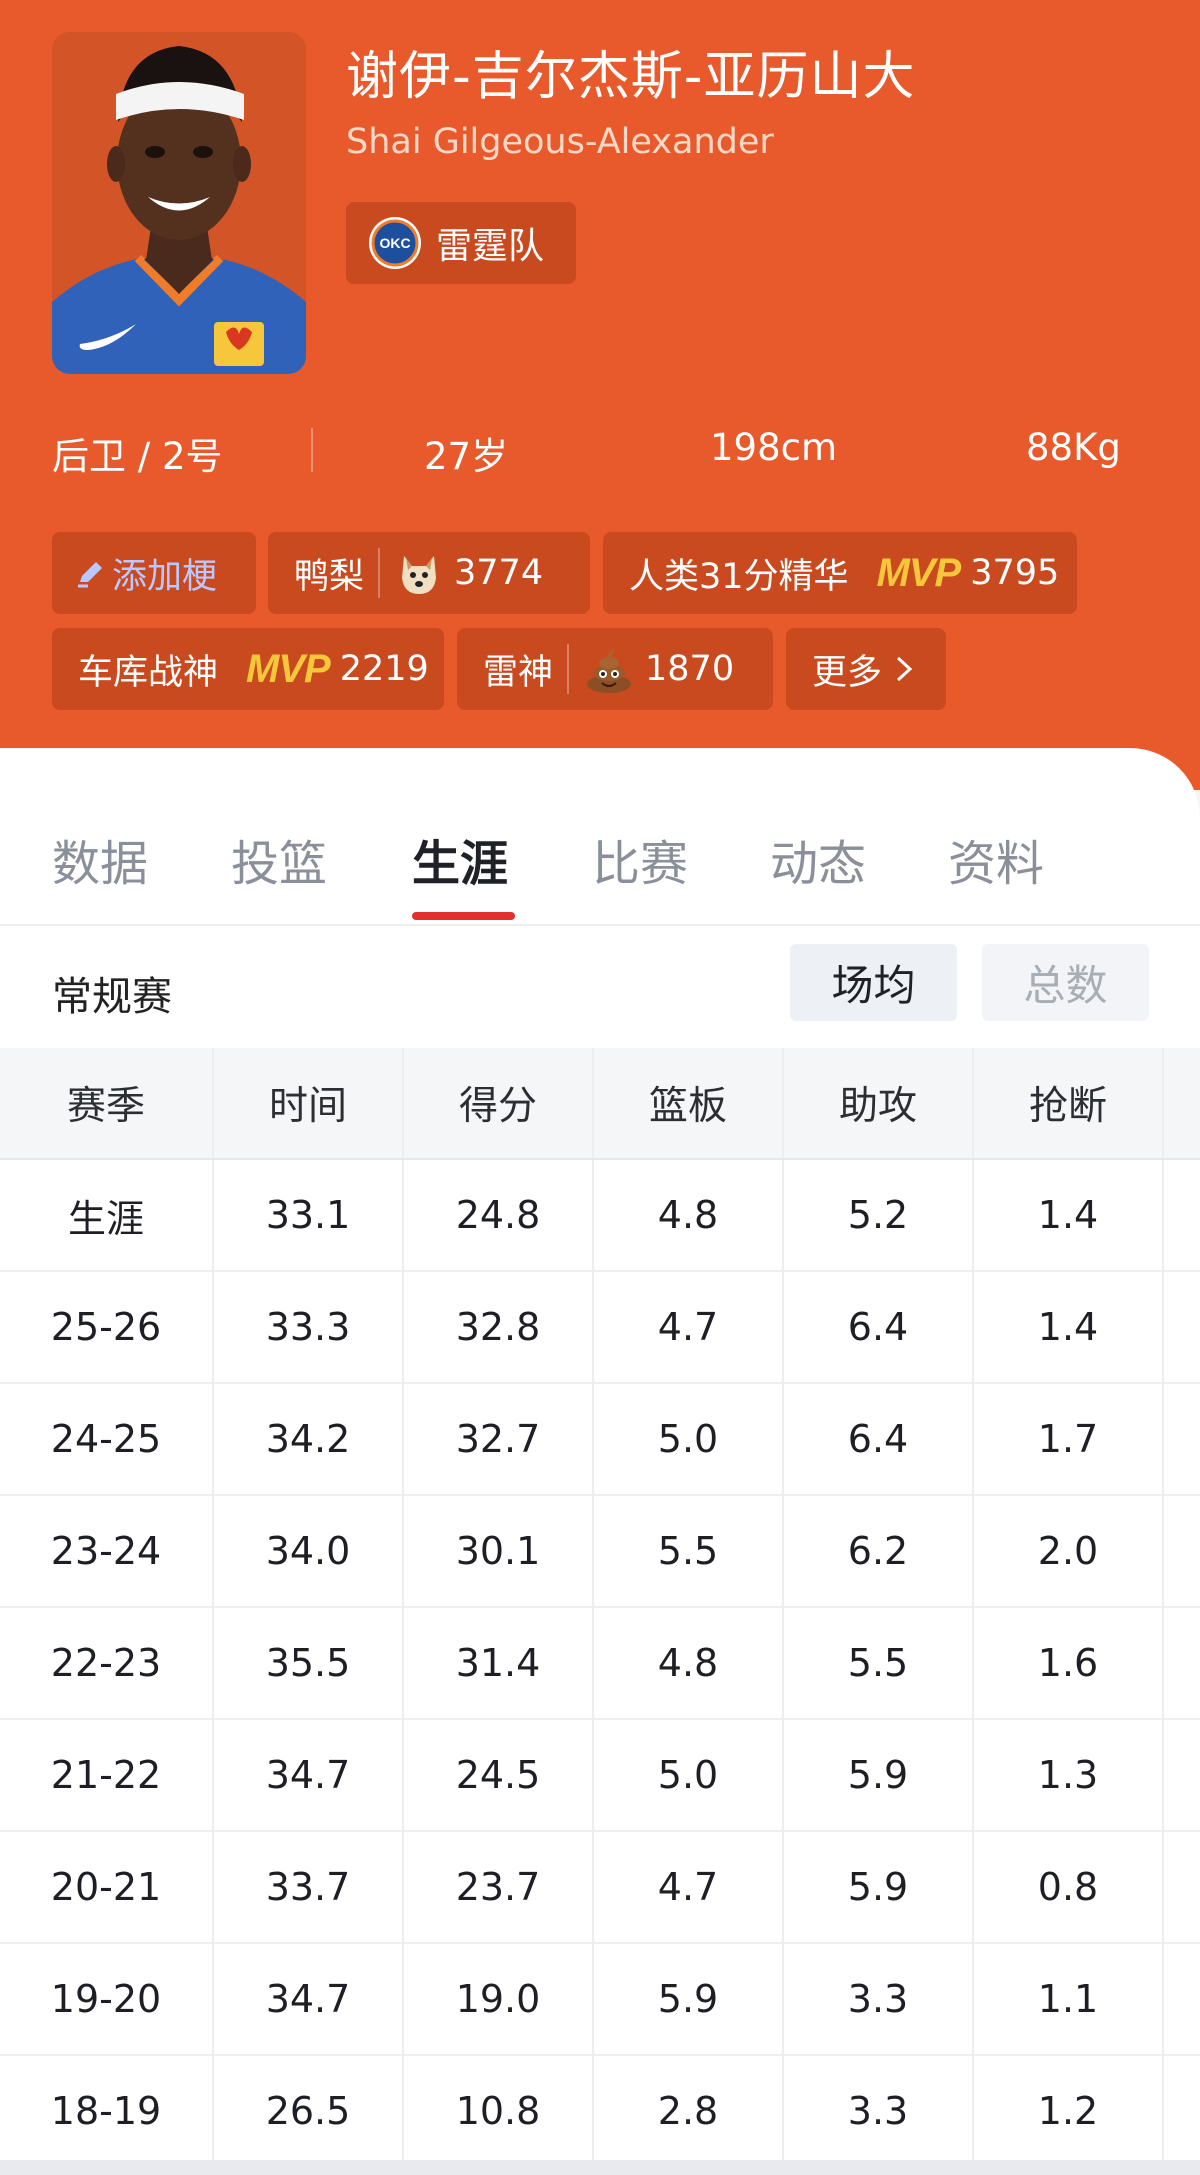  What do you see at coordinates (461, 243) in the screenshot?
I see `team-button: OKC 雷霆队` at bounding box center [461, 243].